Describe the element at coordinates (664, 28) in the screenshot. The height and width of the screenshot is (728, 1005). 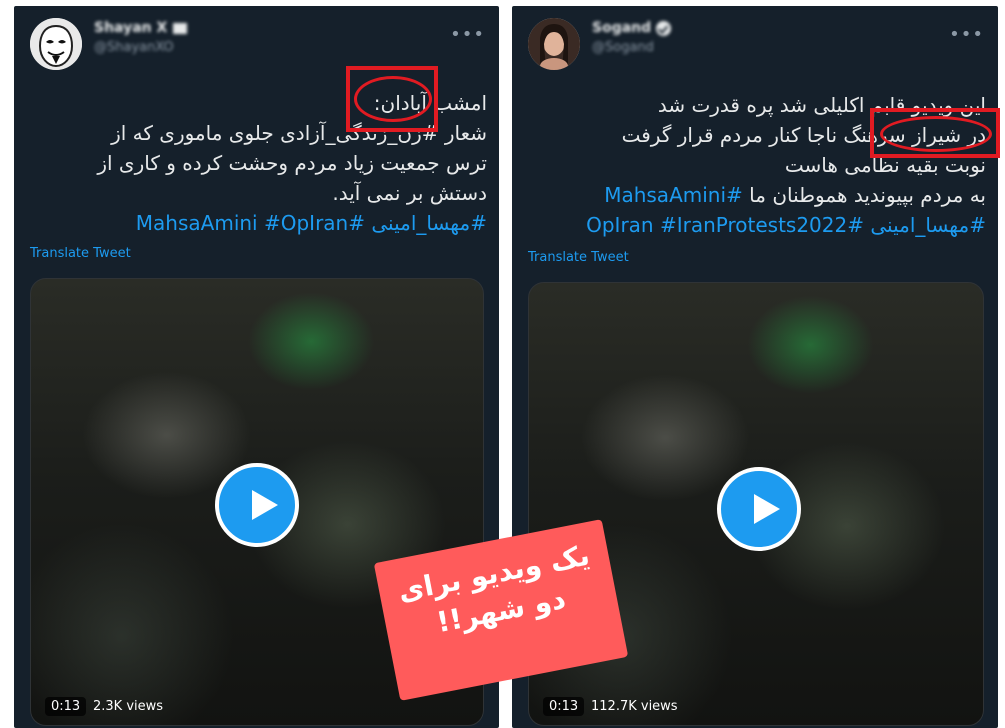
I see `verified-badge-icon` at that location.